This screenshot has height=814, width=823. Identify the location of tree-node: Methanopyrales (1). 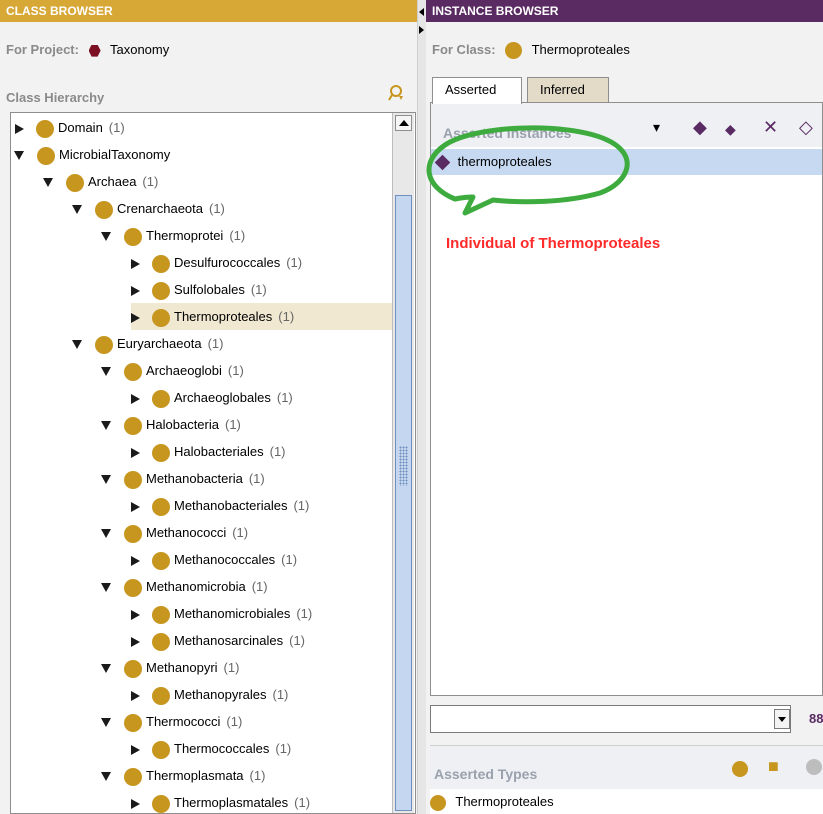
(209, 694).